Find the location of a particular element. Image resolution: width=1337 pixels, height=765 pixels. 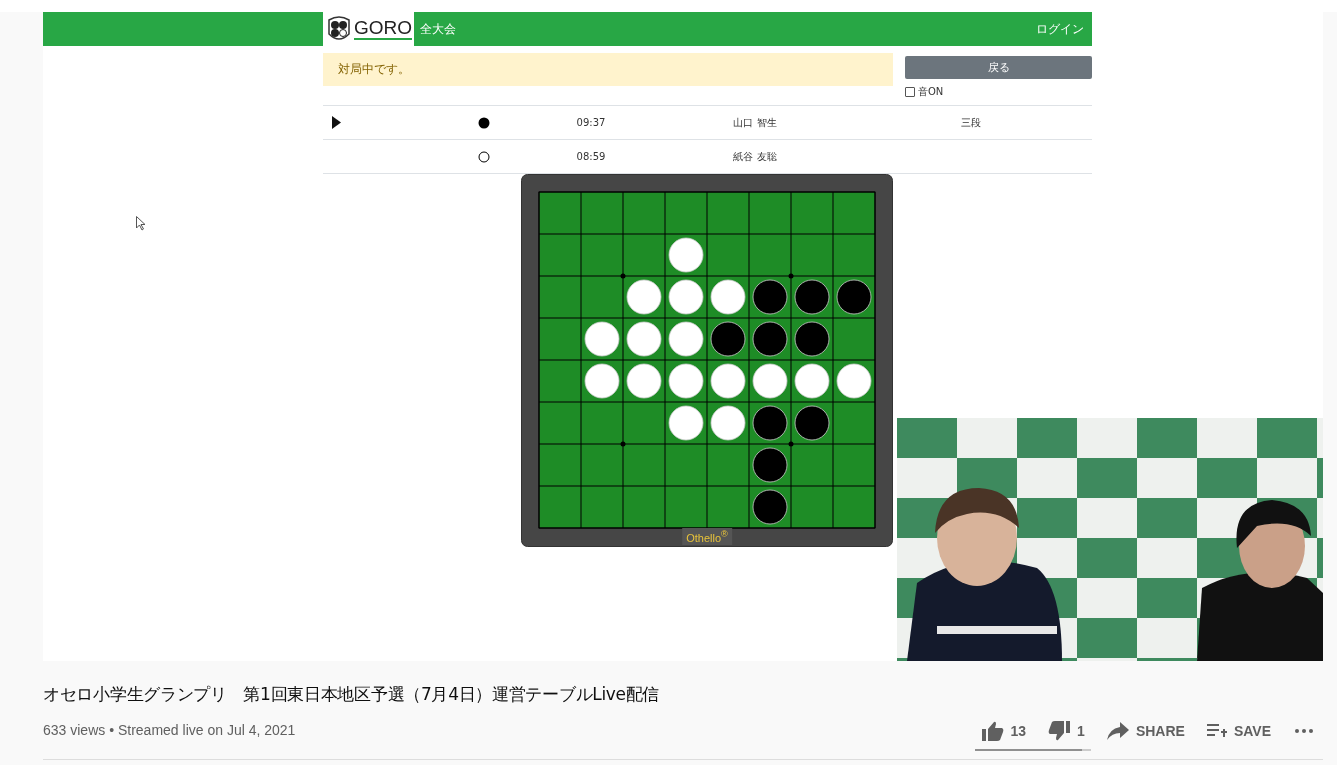

back-button: 戻る is located at coordinates (998, 67).